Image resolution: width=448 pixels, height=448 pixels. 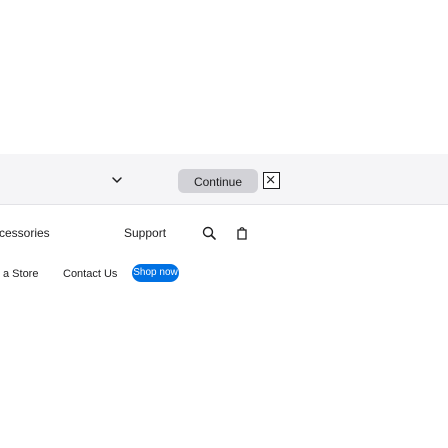 What do you see at coordinates (25, 233) in the screenshot?
I see `nav-item-accessories: cessories` at bounding box center [25, 233].